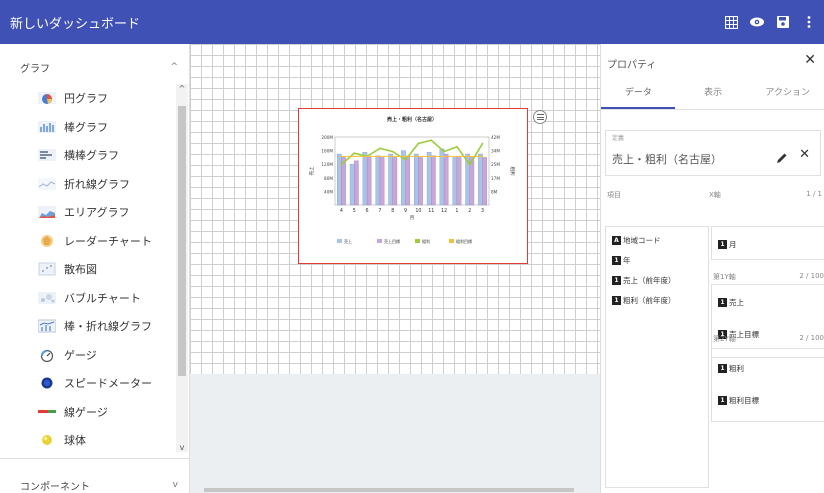 Image resolution: width=824 pixels, height=493 pixels. What do you see at coordinates (731, 302) in the screenshot?
I see `y1-axis-item-sales: 1 売上` at bounding box center [731, 302].